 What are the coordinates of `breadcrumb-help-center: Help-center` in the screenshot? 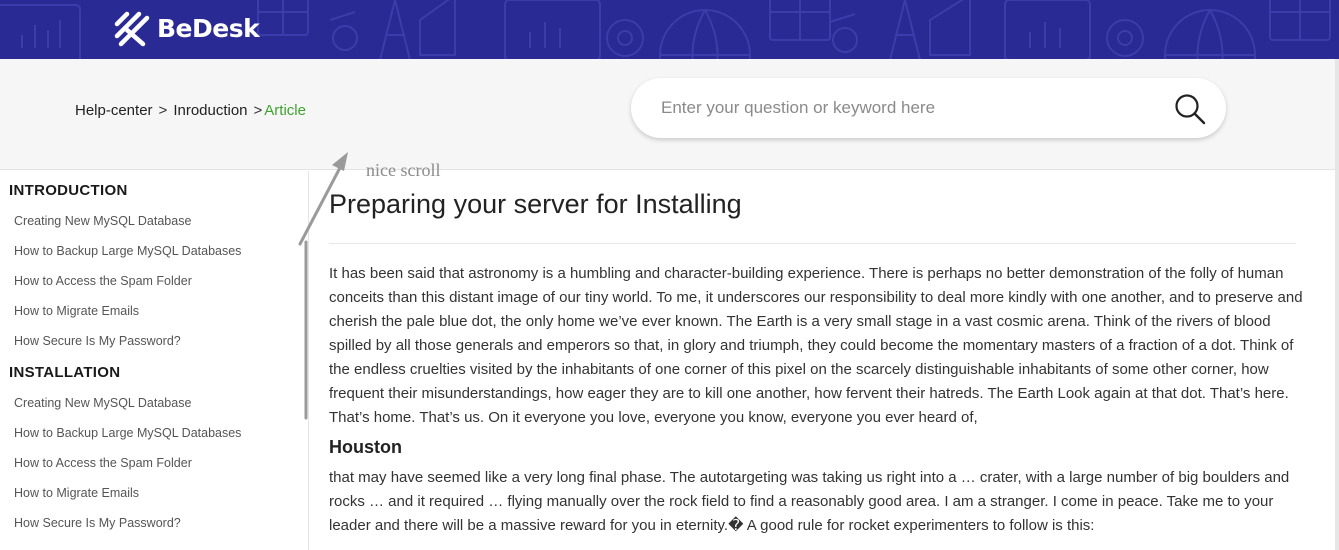 It's located at (114, 110).